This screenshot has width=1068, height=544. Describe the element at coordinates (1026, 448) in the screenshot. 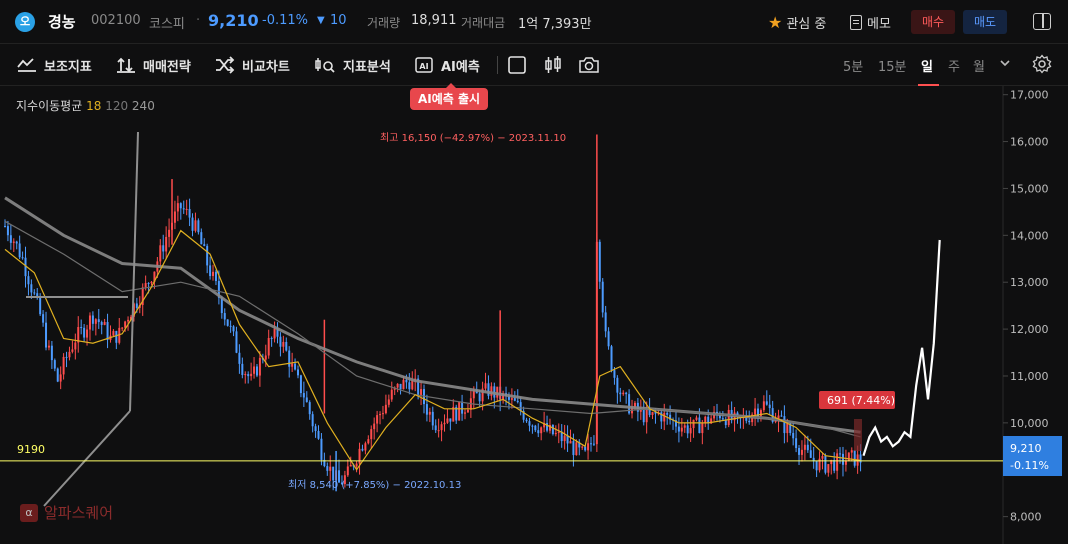

I see `current-price-tag-price: 9,210` at that location.